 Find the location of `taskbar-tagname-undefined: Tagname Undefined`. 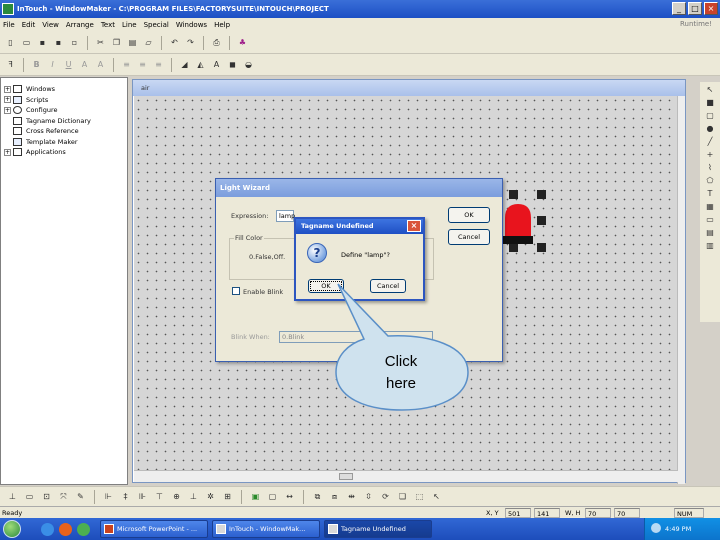

taskbar-tagname-undefined: Tagname Undefined is located at coordinates (378, 529).